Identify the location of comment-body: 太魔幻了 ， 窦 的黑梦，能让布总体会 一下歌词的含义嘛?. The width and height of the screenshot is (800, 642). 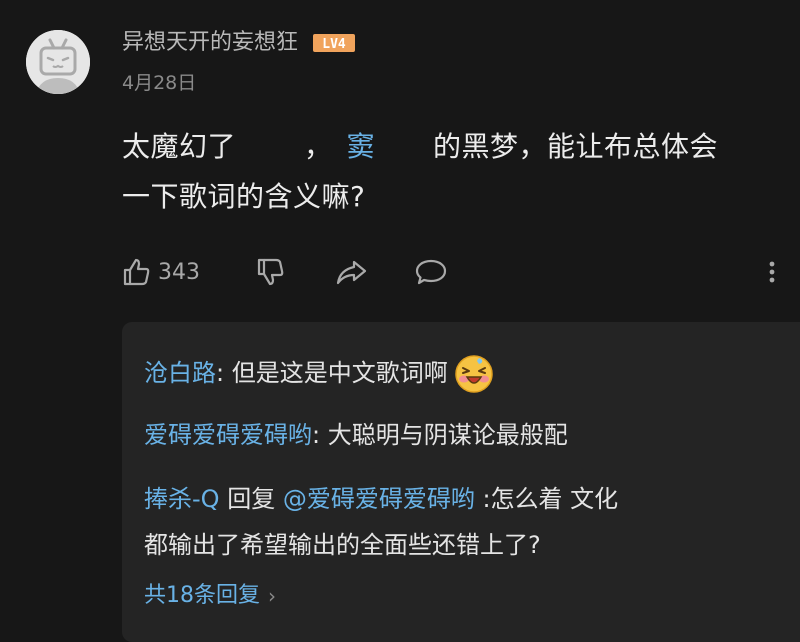
(452, 172).